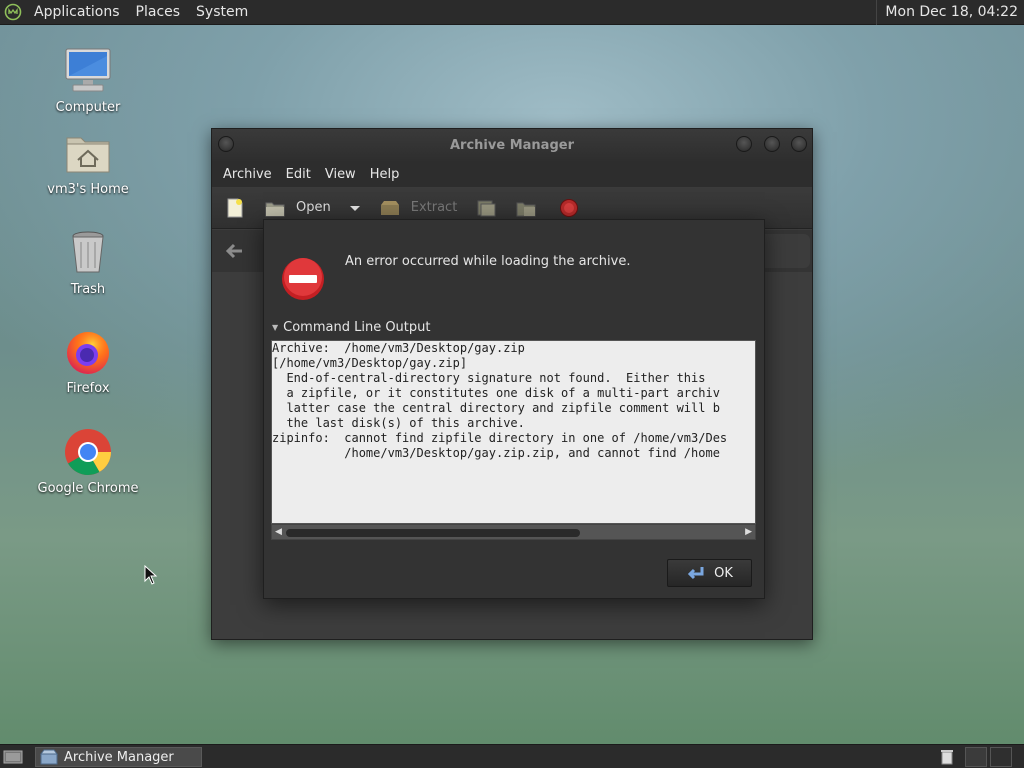 This screenshot has height=768, width=1024. What do you see at coordinates (275, 209) in the screenshot?
I see `open-folder-icon` at bounding box center [275, 209].